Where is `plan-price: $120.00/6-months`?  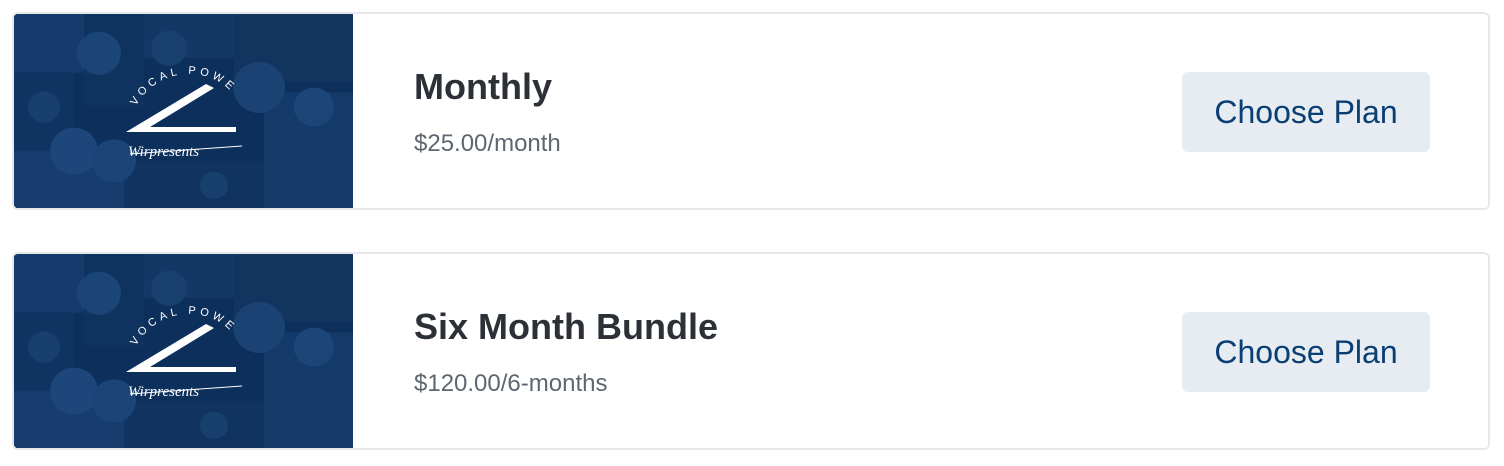
plan-price: $120.00/6-months is located at coordinates (511, 383).